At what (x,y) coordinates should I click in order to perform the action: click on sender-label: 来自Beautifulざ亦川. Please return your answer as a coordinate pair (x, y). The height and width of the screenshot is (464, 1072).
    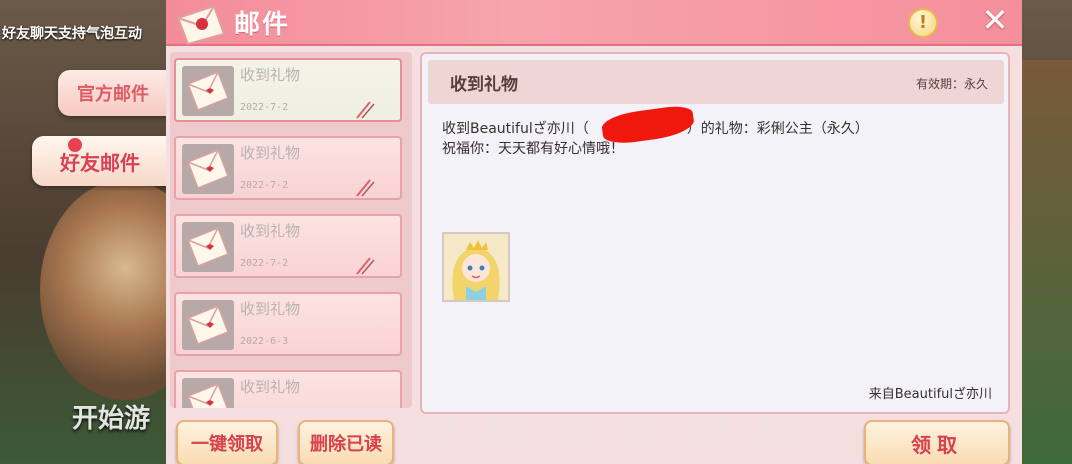
    Looking at the image, I should click on (930, 394).